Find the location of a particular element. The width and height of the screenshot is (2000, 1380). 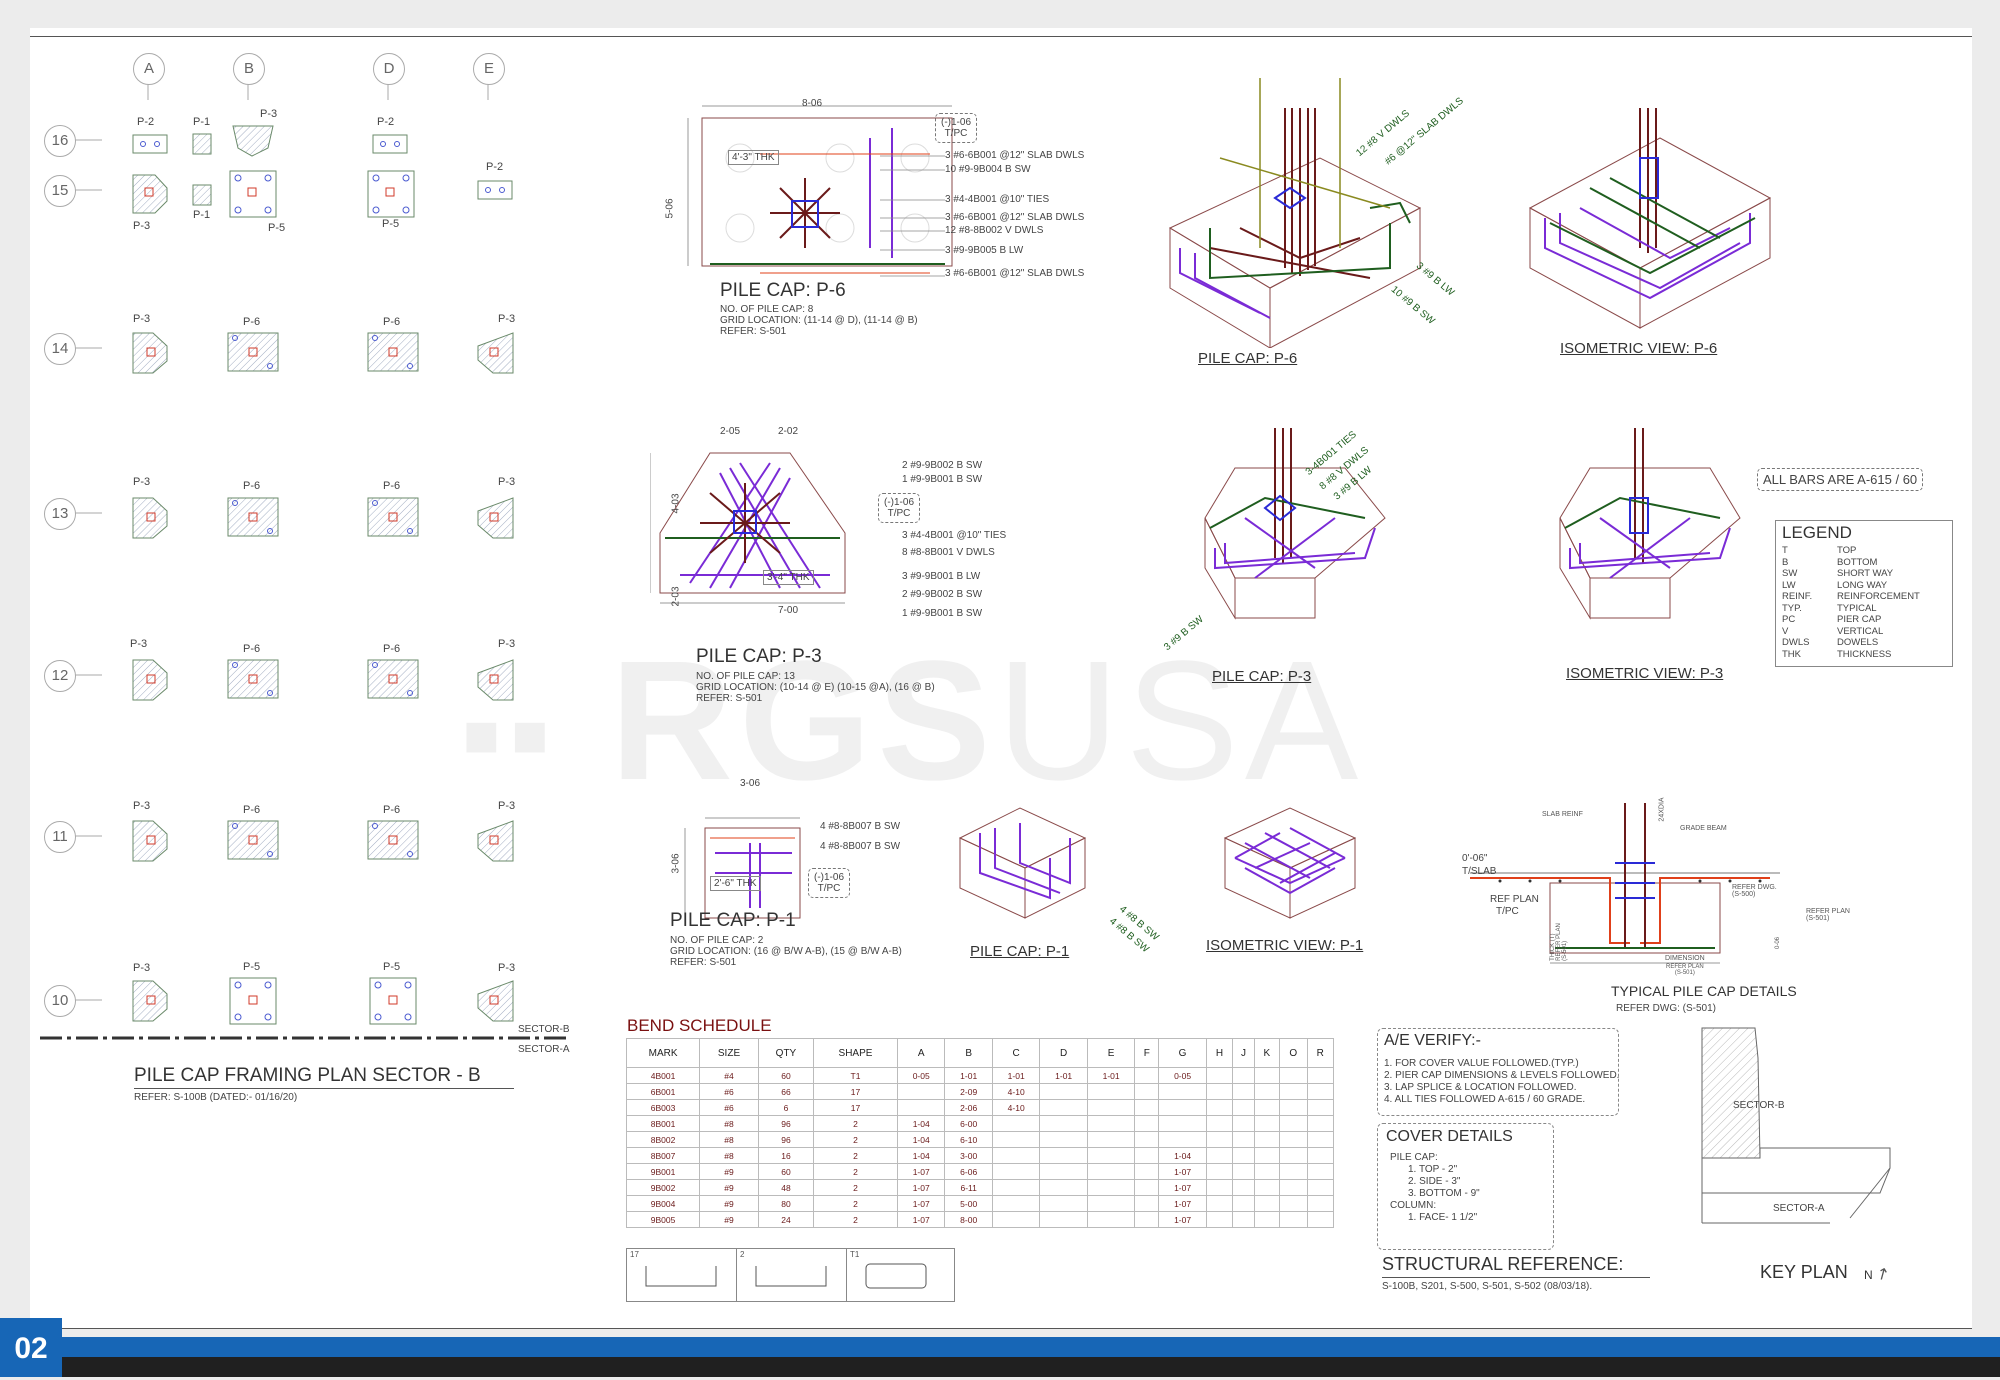

footer-blue-bar is located at coordinates (1000, 1347).